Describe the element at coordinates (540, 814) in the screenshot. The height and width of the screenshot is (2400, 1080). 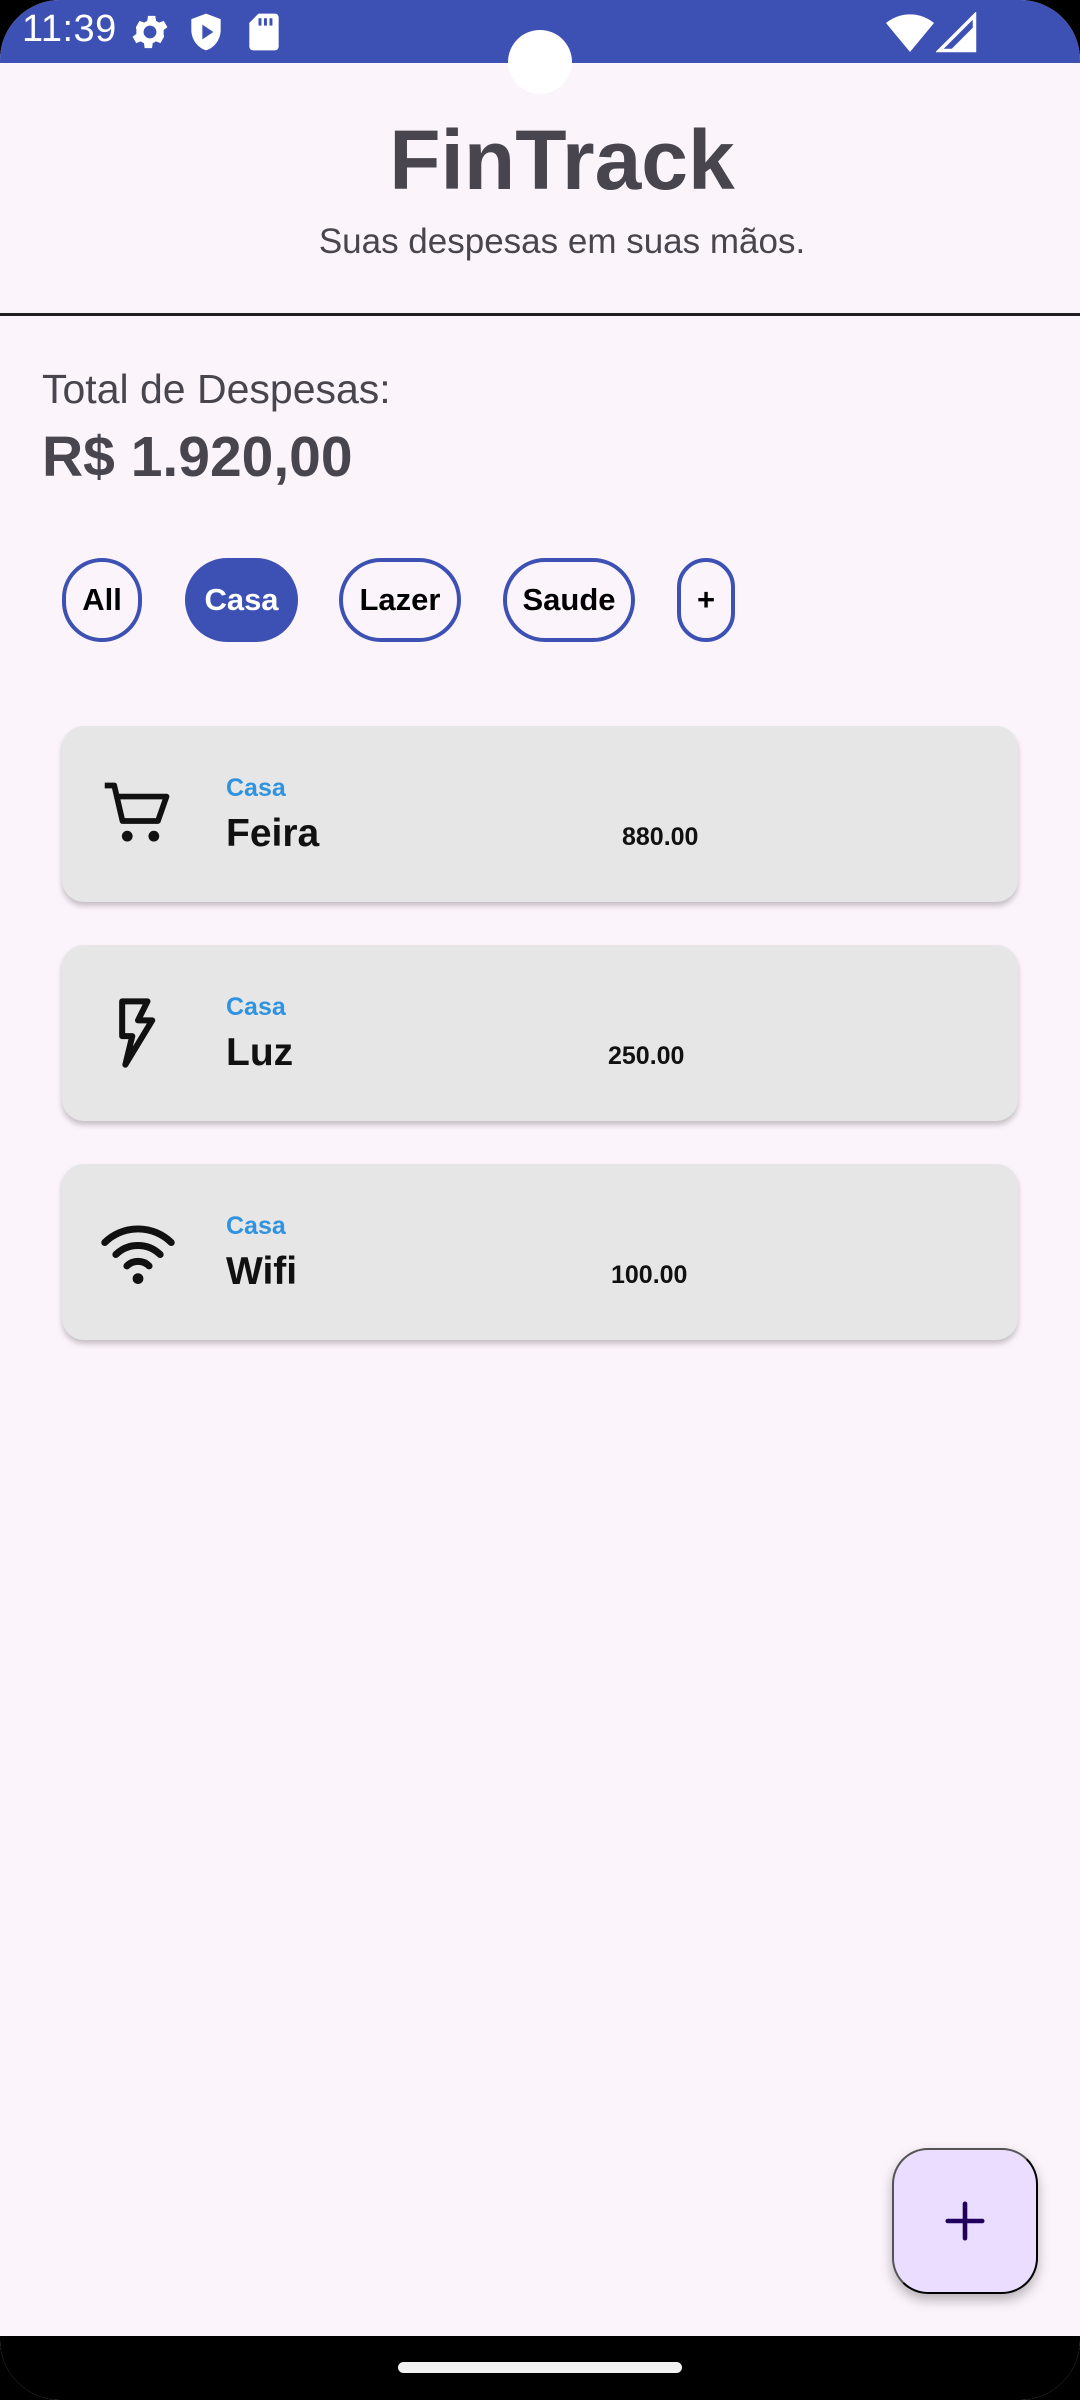
I see `expense-card-feira: Casa Feira 880.00` at that location.